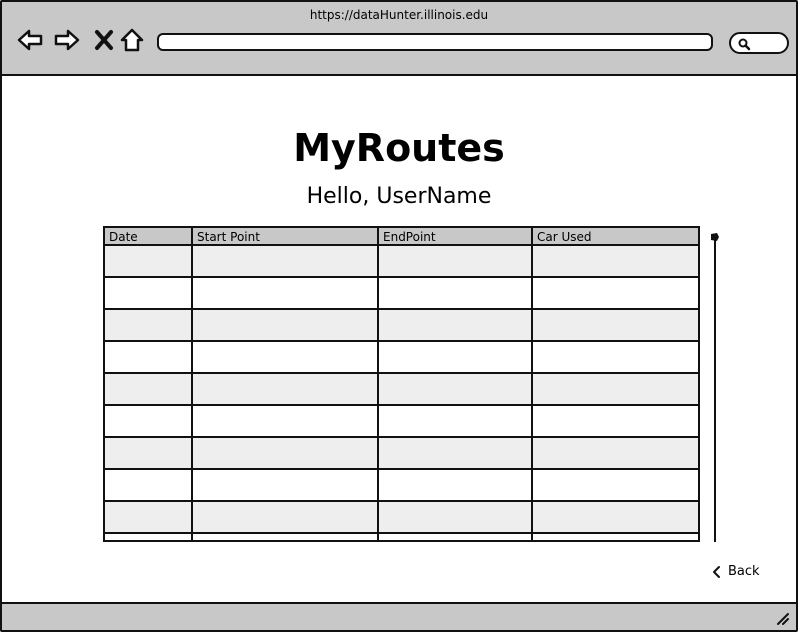 The height and width of the screenshot is (634, 800). What do you see at coordinates (715, 237) in the screenshot?
I see `scrollbar-thumb` at bounding box center [715, 237].